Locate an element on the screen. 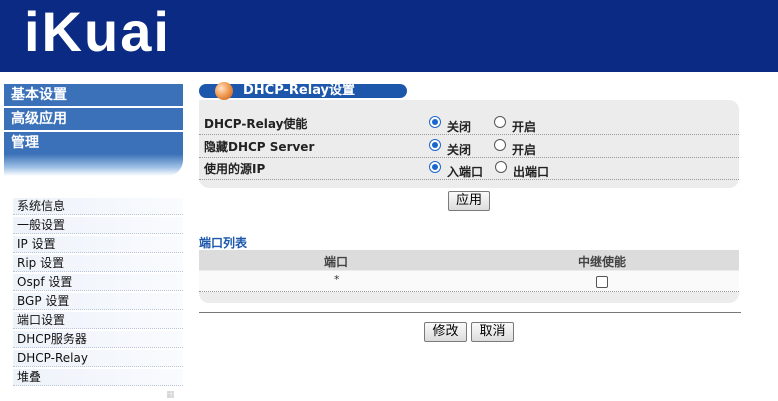 This screenshot has width=778, height=401. ikuai-logo: iKuai is located at coordinates (97, 31).